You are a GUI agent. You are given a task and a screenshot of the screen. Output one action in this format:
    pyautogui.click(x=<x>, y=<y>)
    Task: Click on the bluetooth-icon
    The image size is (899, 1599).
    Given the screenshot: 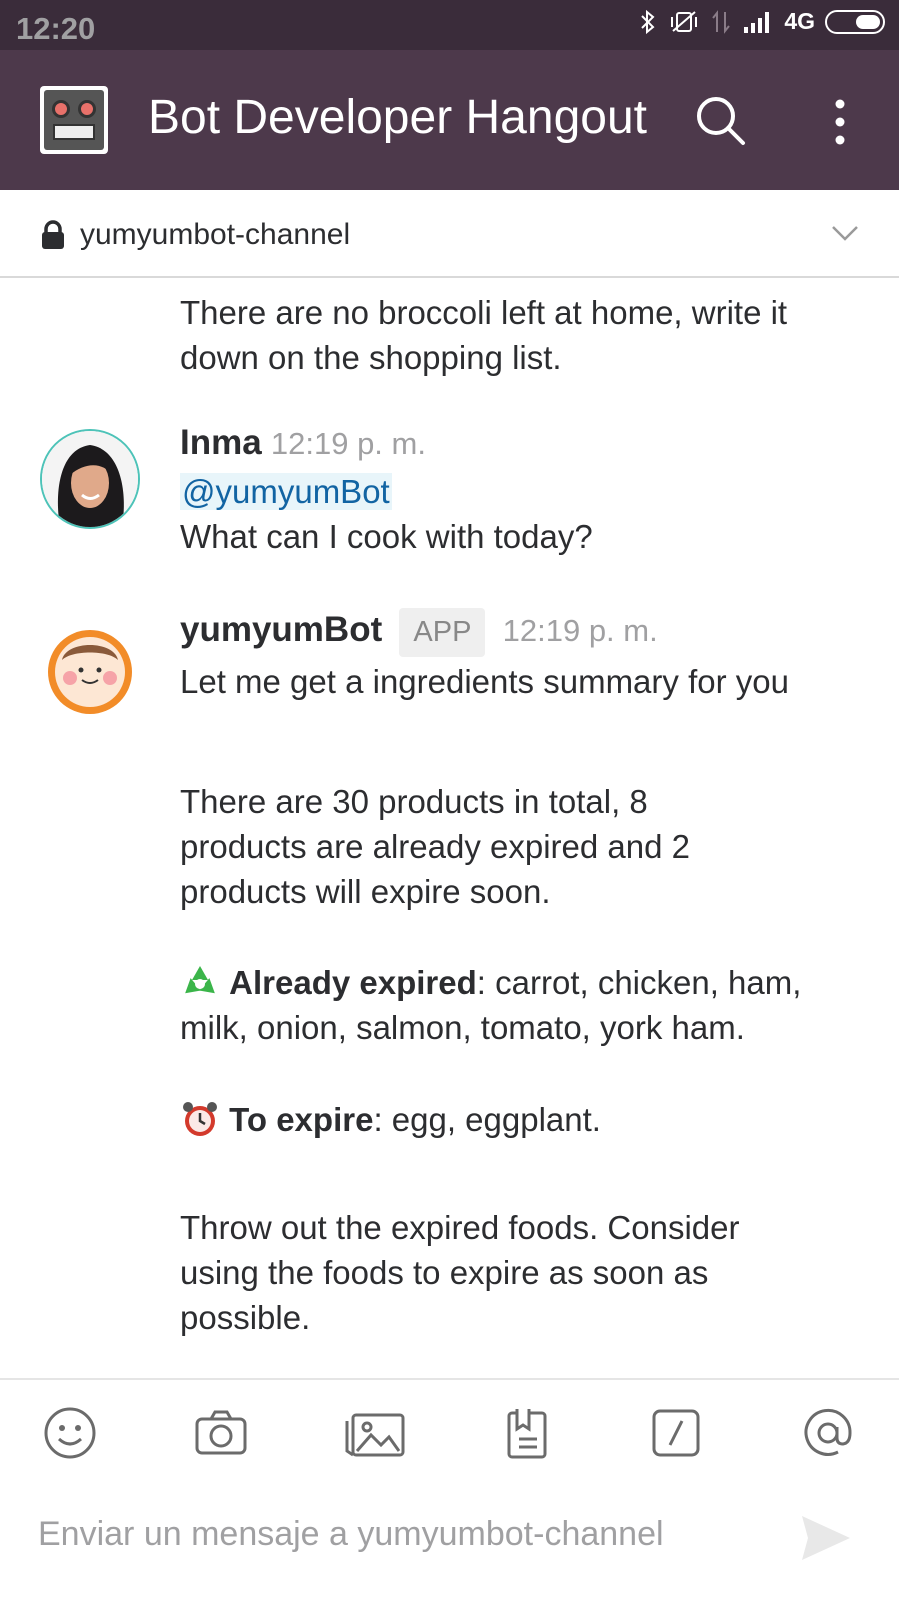 What is the action you would take?
    pyautogui.click(x=648, y=21)
    